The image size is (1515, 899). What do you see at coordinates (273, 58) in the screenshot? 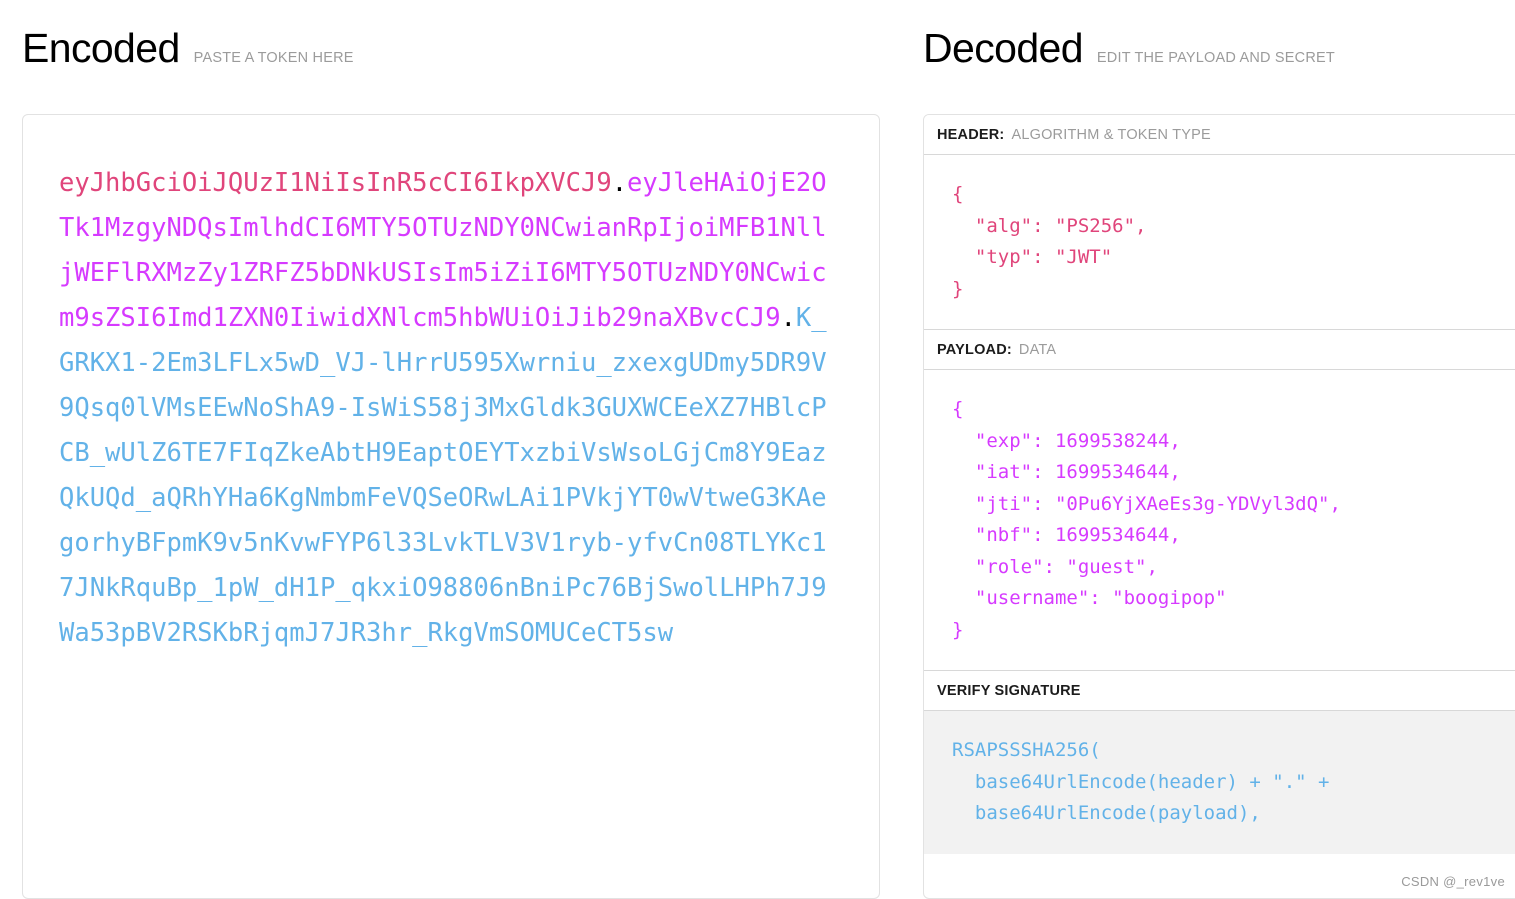
I see `encoded-subtitle: PASTE A TOKEN HERE` at bounding box center [273, 58].